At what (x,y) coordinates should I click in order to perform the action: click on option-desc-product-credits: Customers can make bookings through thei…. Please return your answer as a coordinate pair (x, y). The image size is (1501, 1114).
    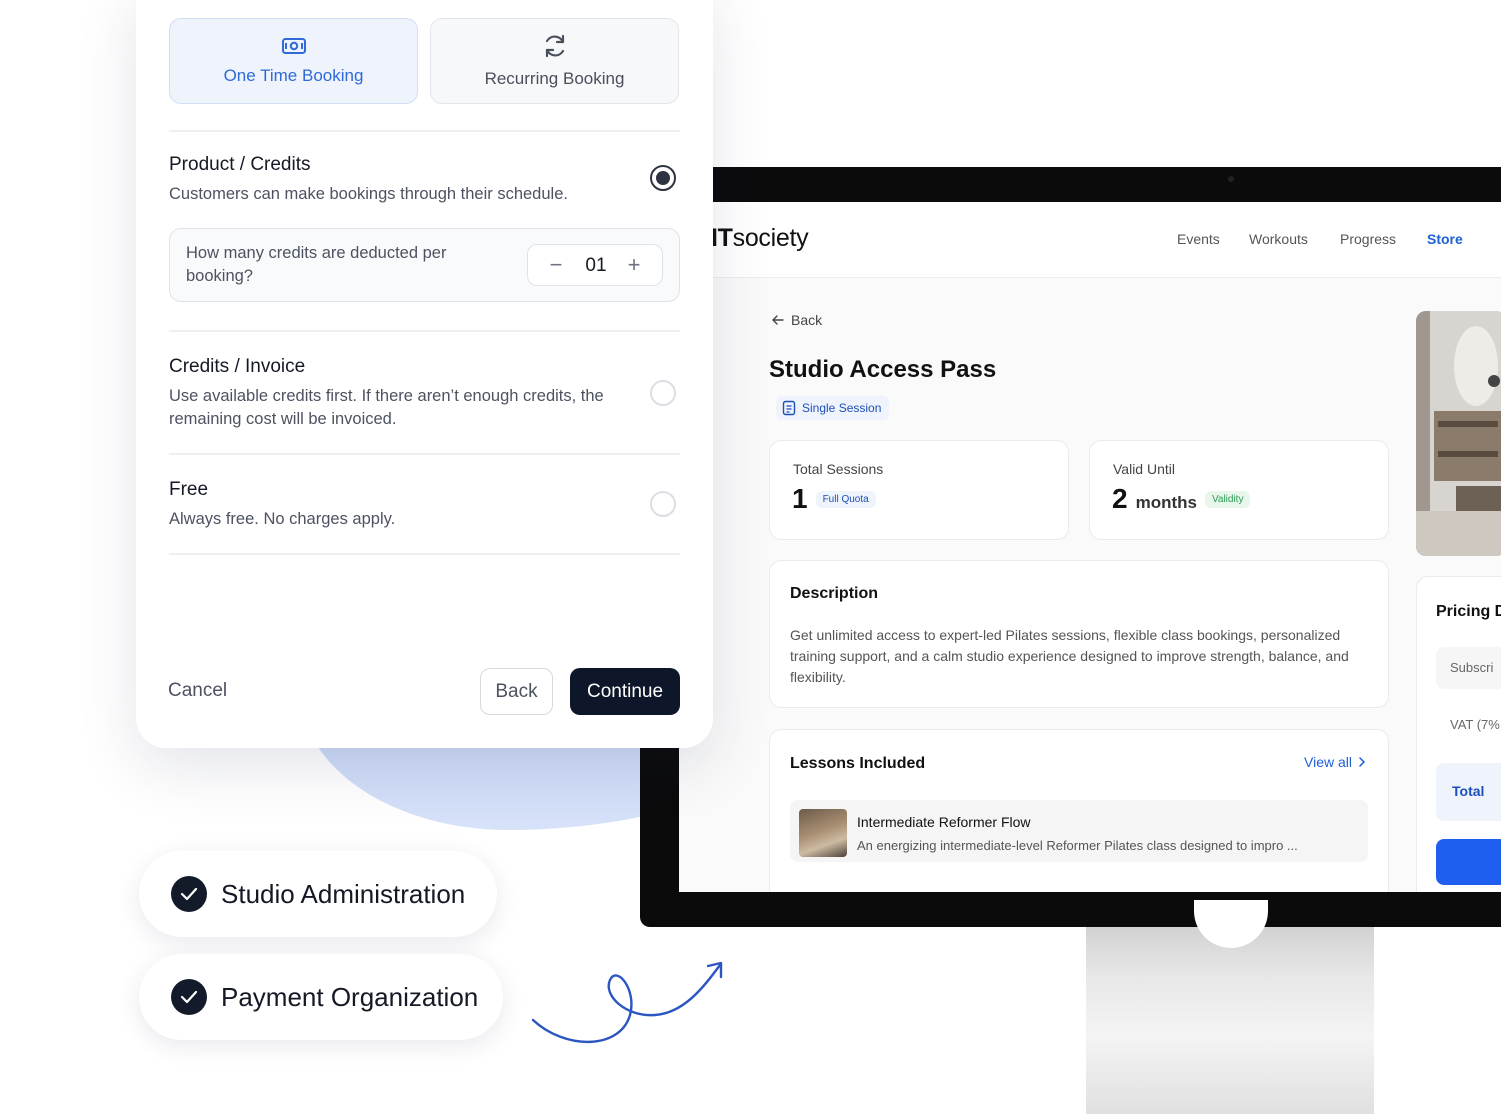
    Looking at the image, I should click on (368, 194).